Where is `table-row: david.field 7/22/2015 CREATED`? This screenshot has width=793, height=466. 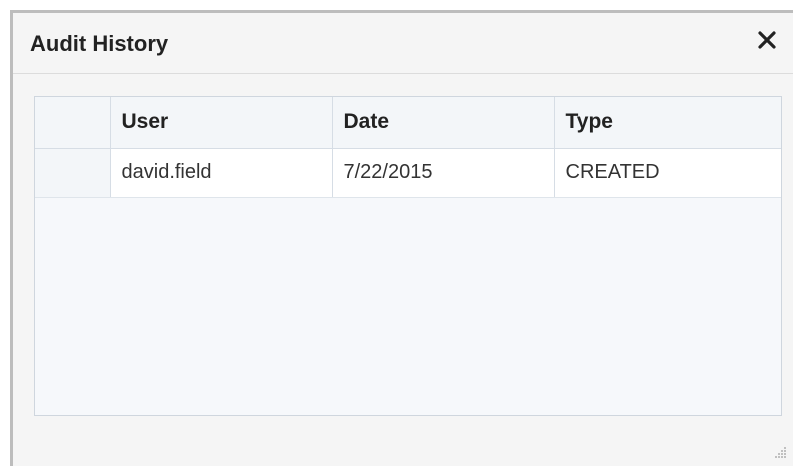 table-row: david.field 7/22/2015 CREATED is located at coordinates (408, 173).